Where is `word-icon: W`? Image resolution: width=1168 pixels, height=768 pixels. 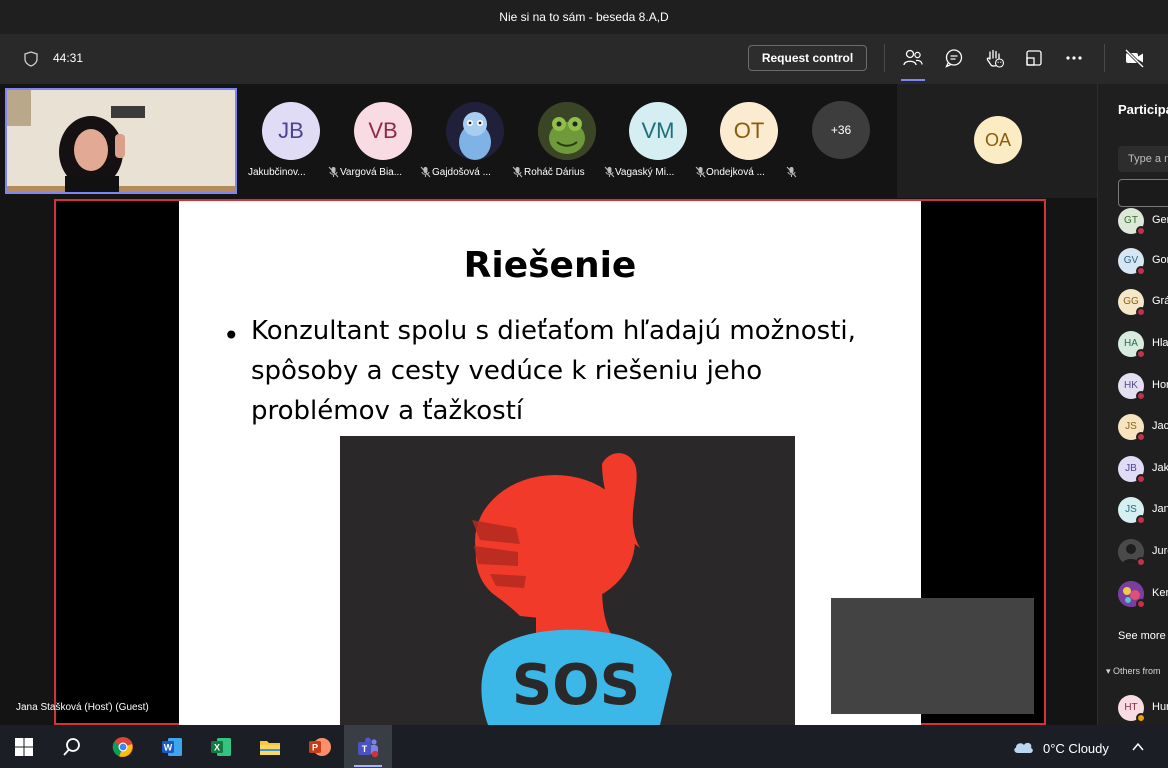 word-icon: W is located at coordinates (172, 747).